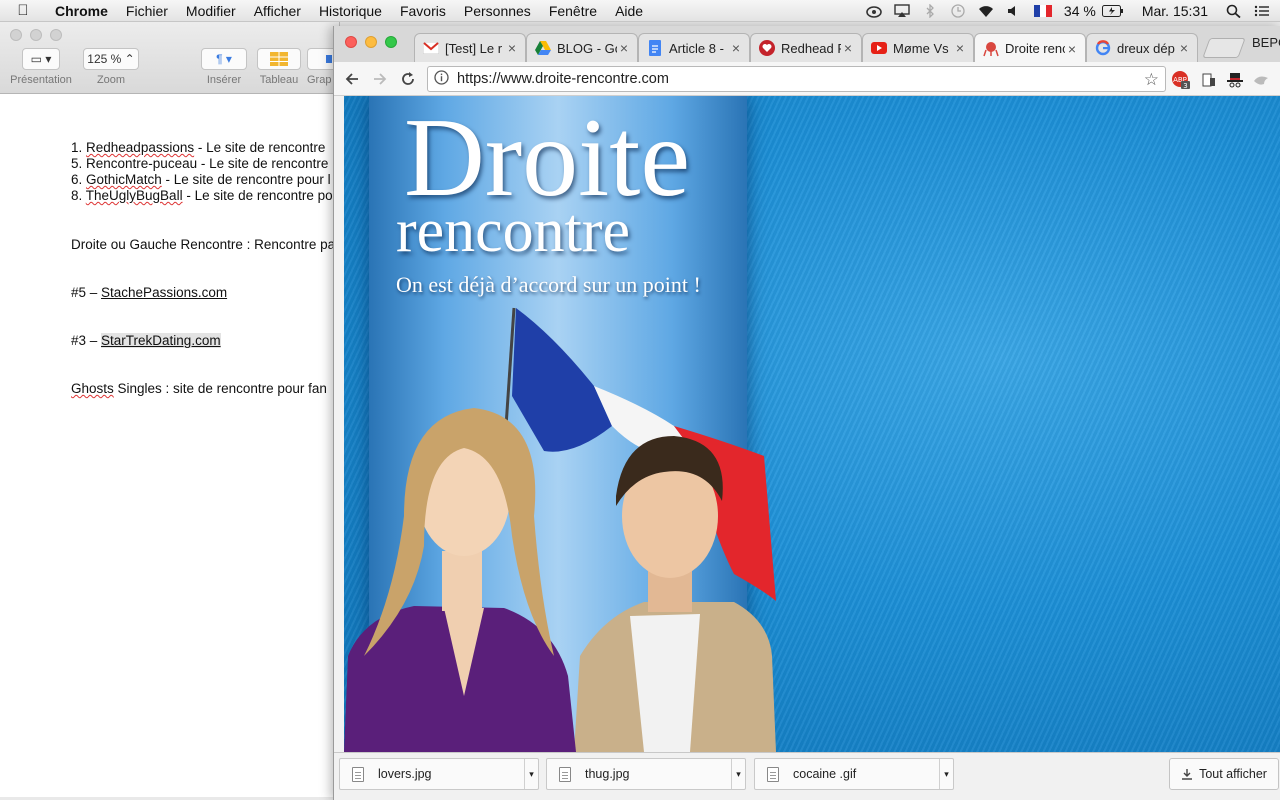  I want to click on download-filename: lovers.jpg, so click(405, 774).